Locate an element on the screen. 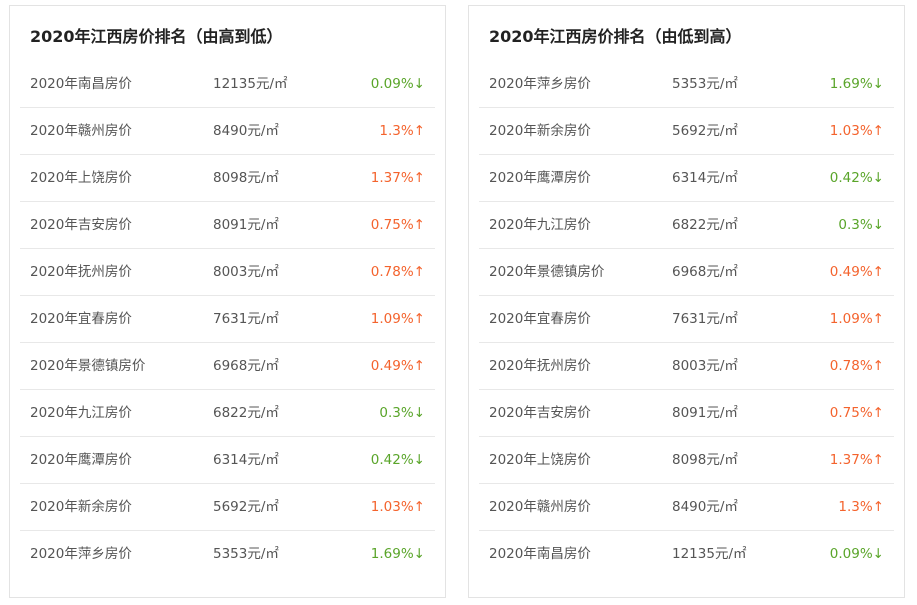 This screenshot has width=917, height=605. panel-title: 2020年江西房价排名（由高到低） is located at coordinates (156, 36).